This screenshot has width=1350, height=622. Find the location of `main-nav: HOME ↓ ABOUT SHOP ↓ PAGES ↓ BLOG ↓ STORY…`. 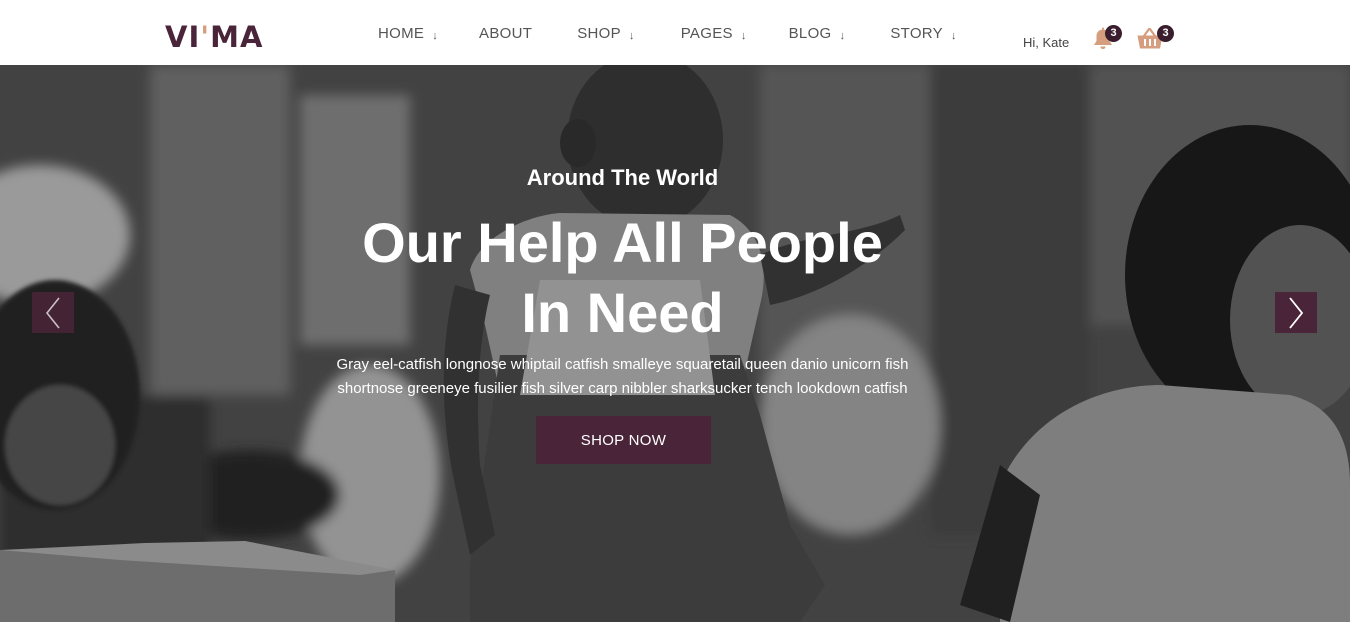

main-nav: HOME ↓ ABOUT SHOP ↓ PAGES ↓ BLOG ↓ STORY… is located at coordinates (667, 33).